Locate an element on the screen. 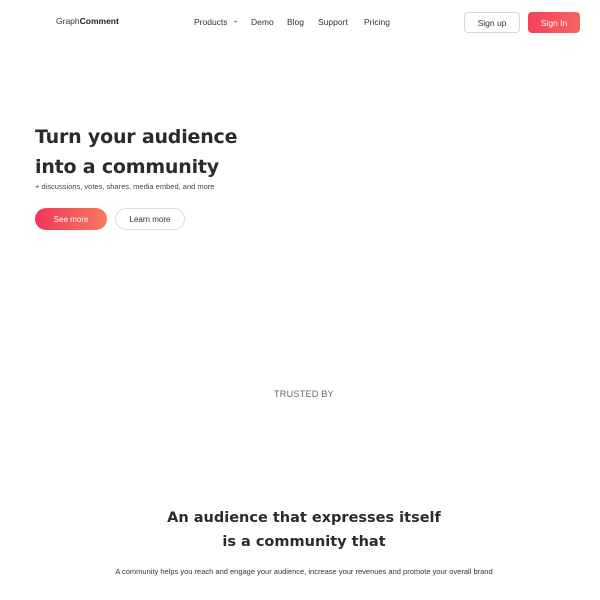 The image size is (600, 600). logo-prefix: Graph is located at coordinates (68, 21).